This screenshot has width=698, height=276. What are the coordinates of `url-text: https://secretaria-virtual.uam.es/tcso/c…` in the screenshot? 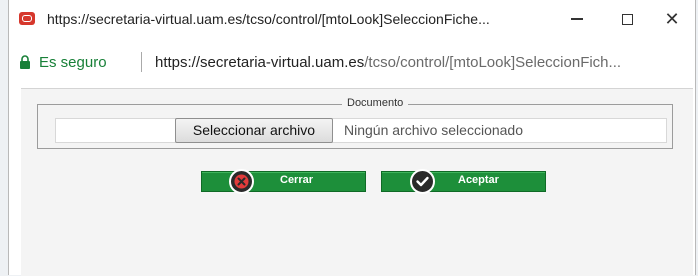 It's located at (388, 62).